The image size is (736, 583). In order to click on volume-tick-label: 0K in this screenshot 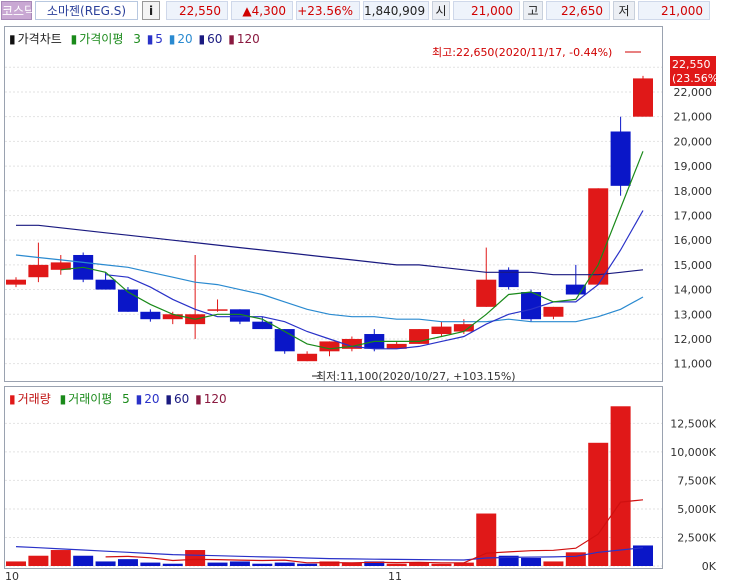, I will do `click(709, 566)`.